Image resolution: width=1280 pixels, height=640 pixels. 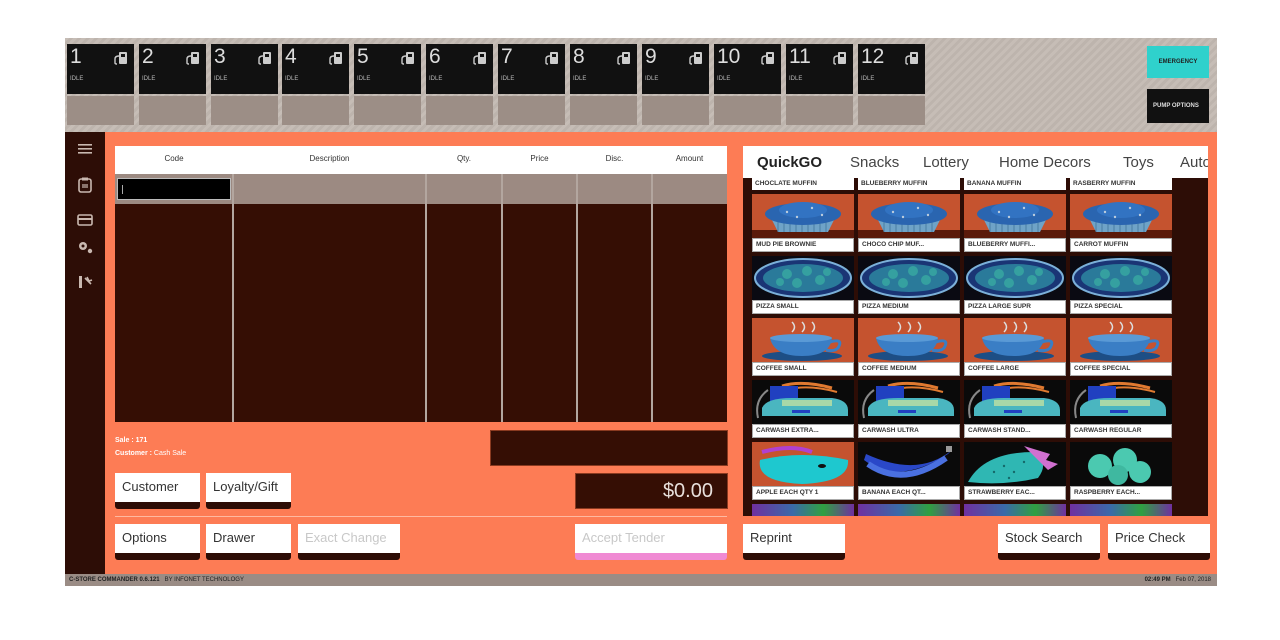 I want to click on pump-tile: 10 IDLE, so click(x=747, y=69).